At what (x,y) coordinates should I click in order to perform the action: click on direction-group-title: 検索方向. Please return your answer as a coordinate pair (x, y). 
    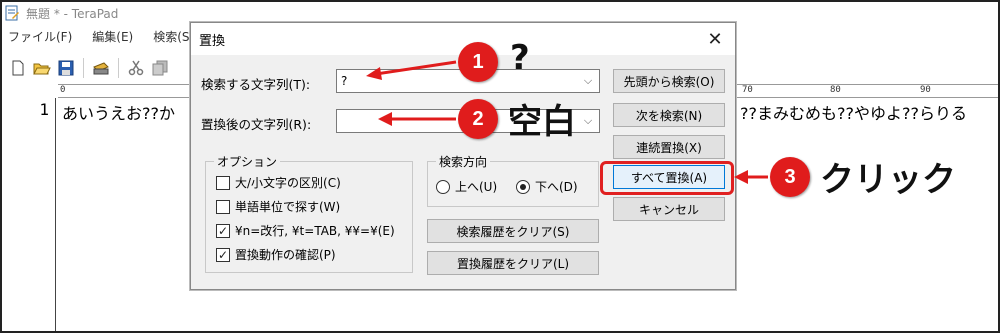
    Looking at the image, I should click on (463, 161).